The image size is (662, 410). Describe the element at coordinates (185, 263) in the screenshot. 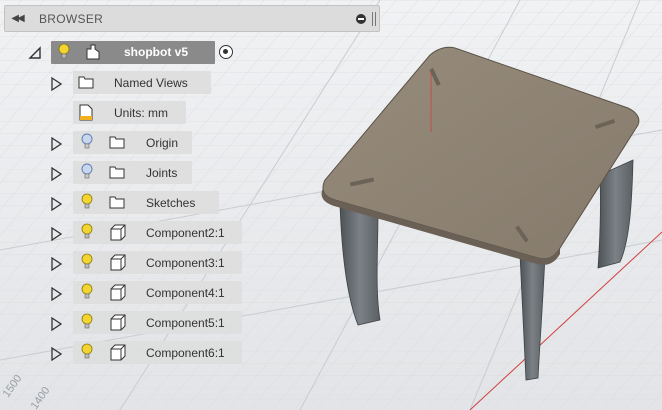

I see `tree-item-label: Component3:1` at that location.